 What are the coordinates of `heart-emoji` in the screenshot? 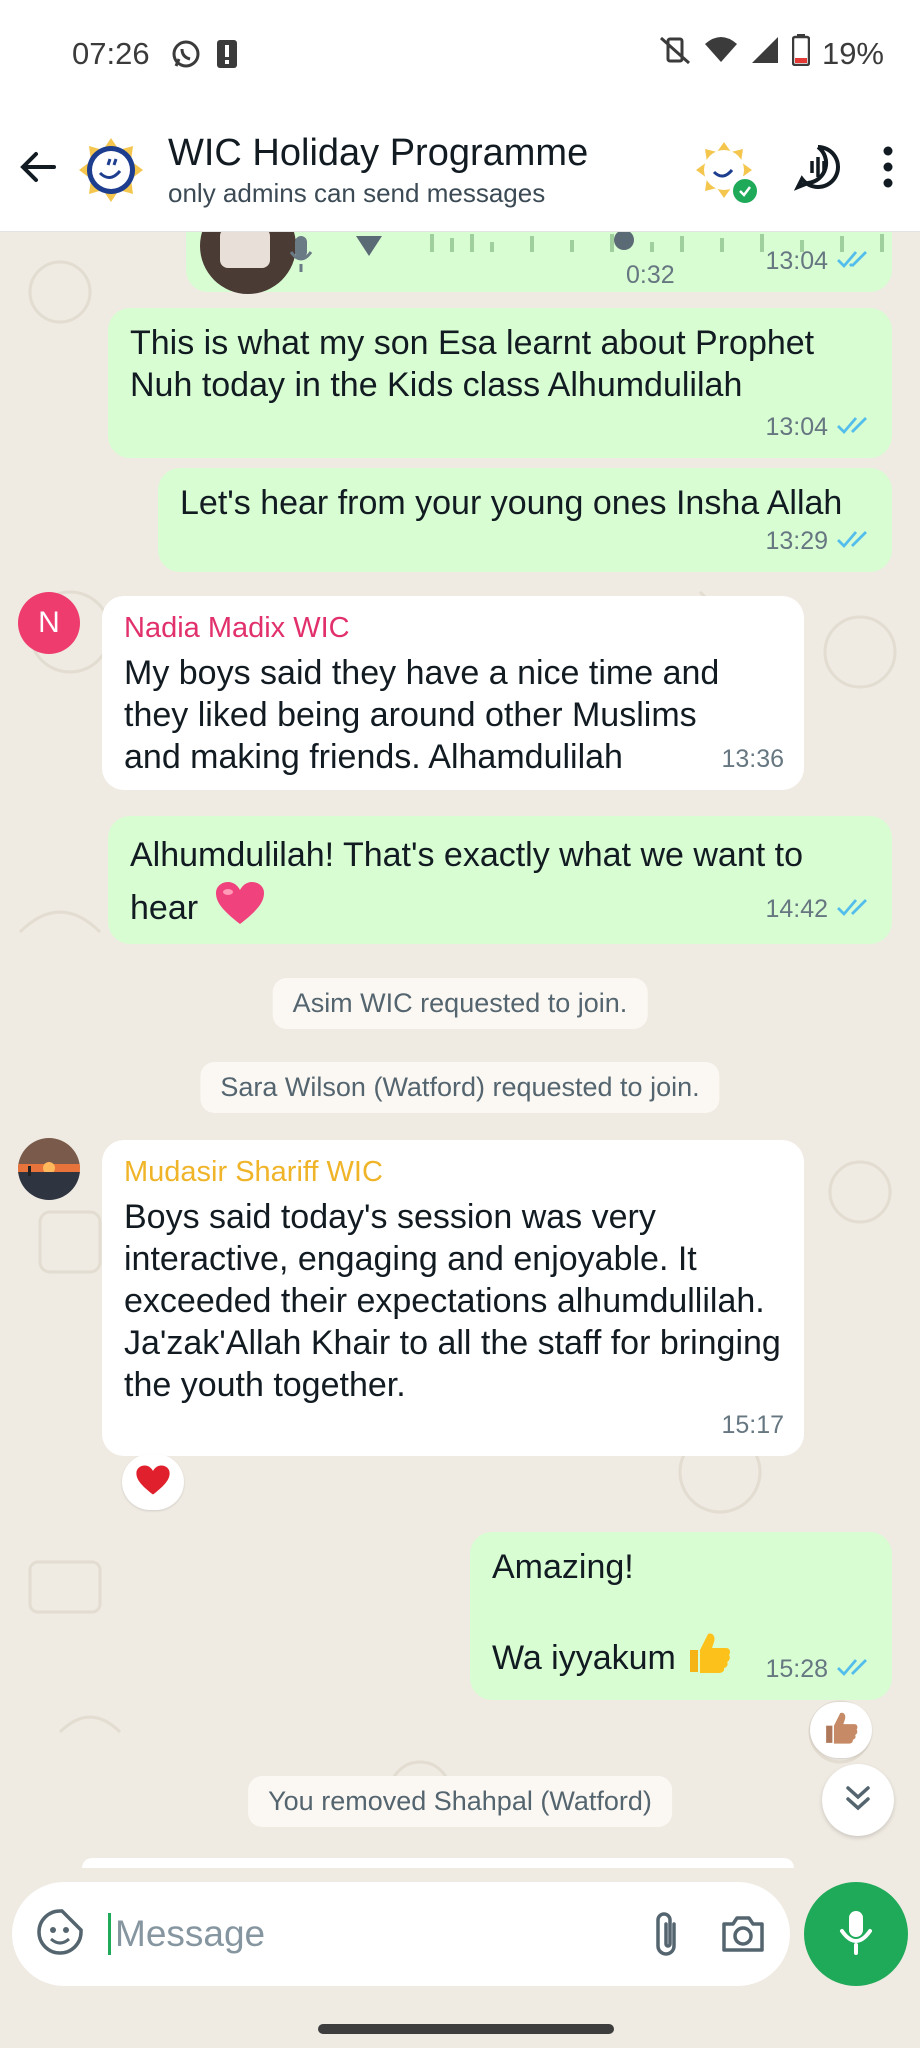 It's located at (240, 910).